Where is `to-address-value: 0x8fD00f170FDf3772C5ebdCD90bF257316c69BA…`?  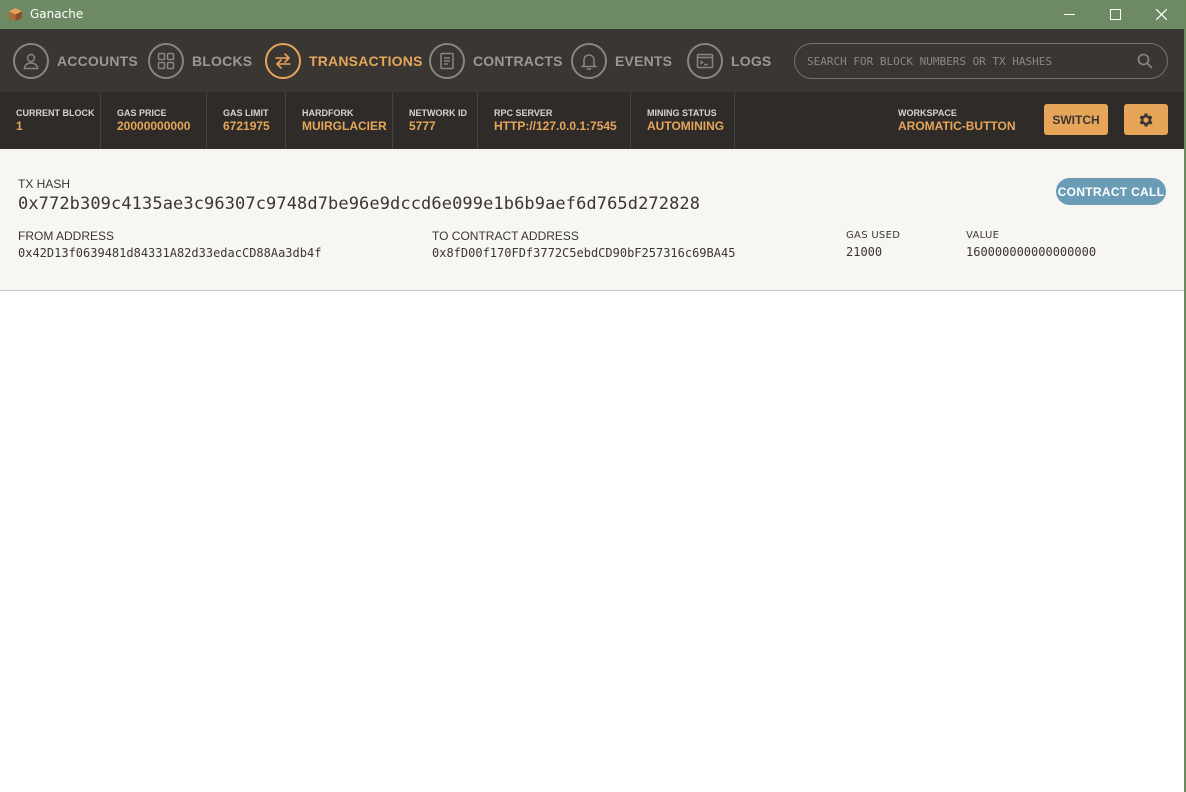
to-address-value: 0x8fD00f170FDf3772C5ebdCD90bF257316c69BA… is located at coordinates (584, 253).